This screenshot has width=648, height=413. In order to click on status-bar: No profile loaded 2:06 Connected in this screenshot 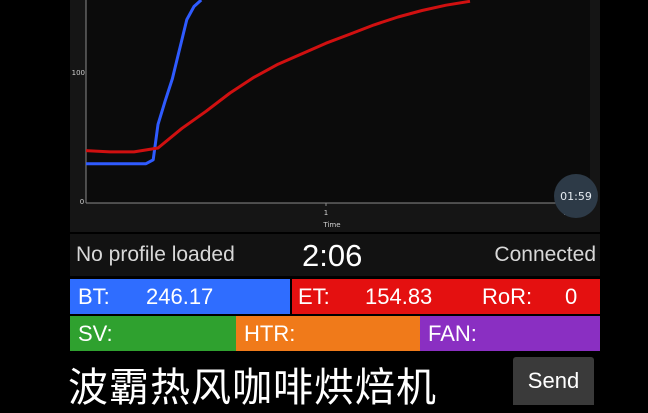, I will do `click(335, 255)`.